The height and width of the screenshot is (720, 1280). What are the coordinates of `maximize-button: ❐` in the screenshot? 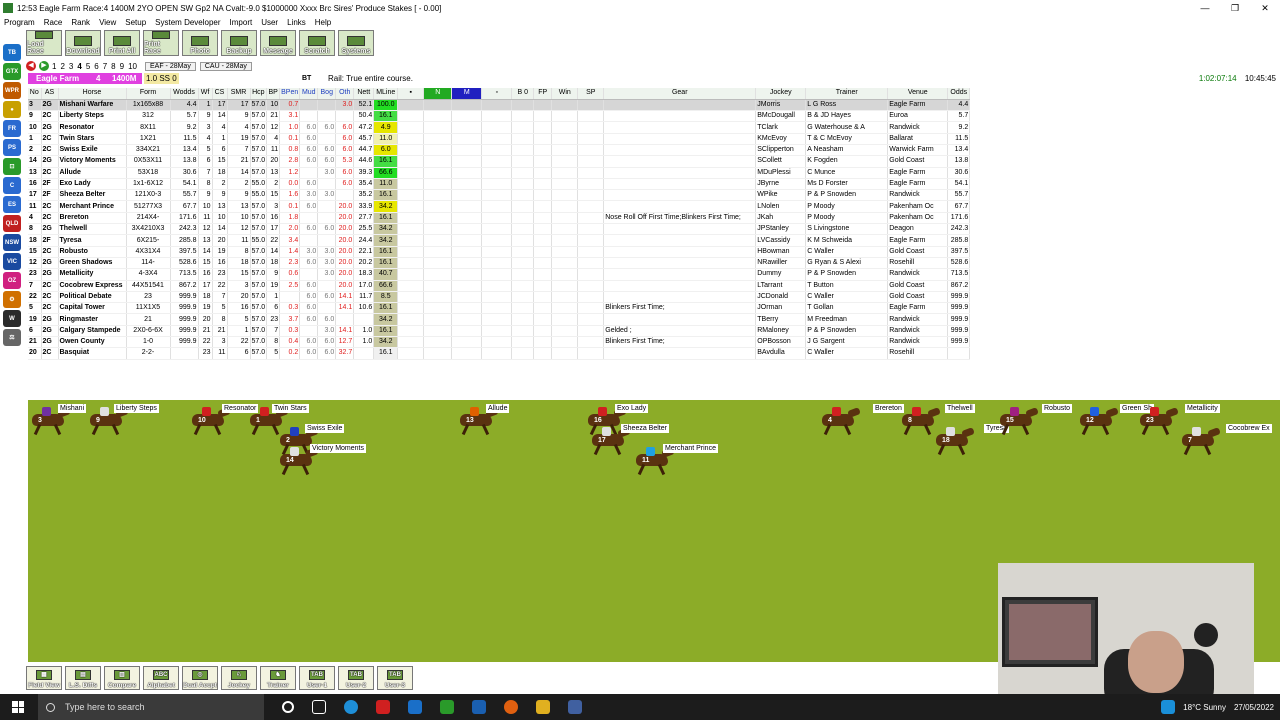 It's located at (1235, 8).